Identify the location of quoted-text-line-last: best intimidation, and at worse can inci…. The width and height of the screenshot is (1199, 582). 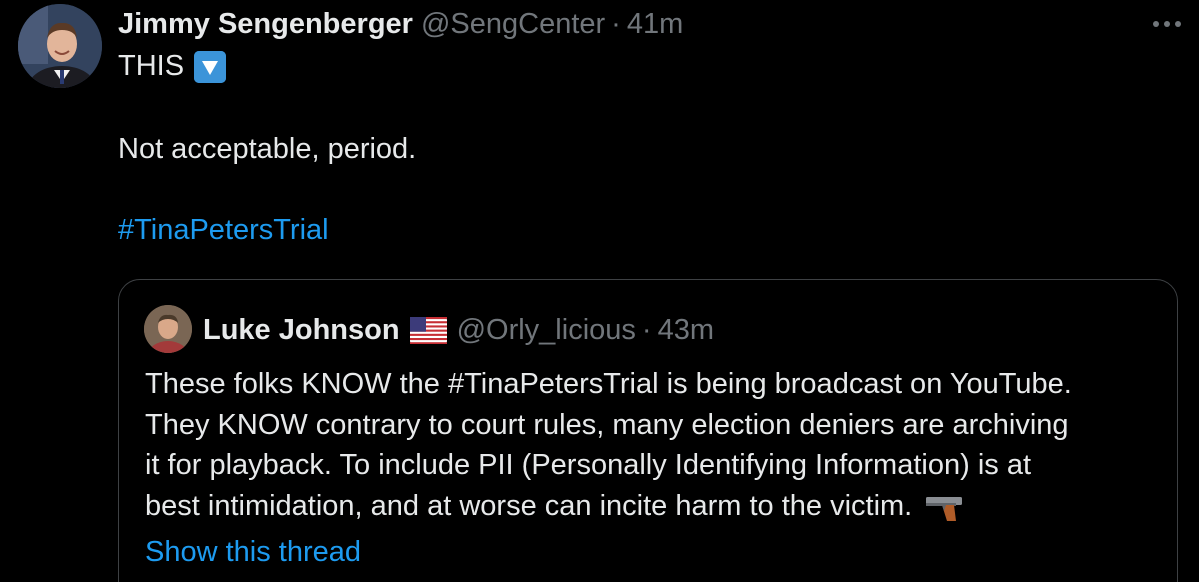
(655, 506).